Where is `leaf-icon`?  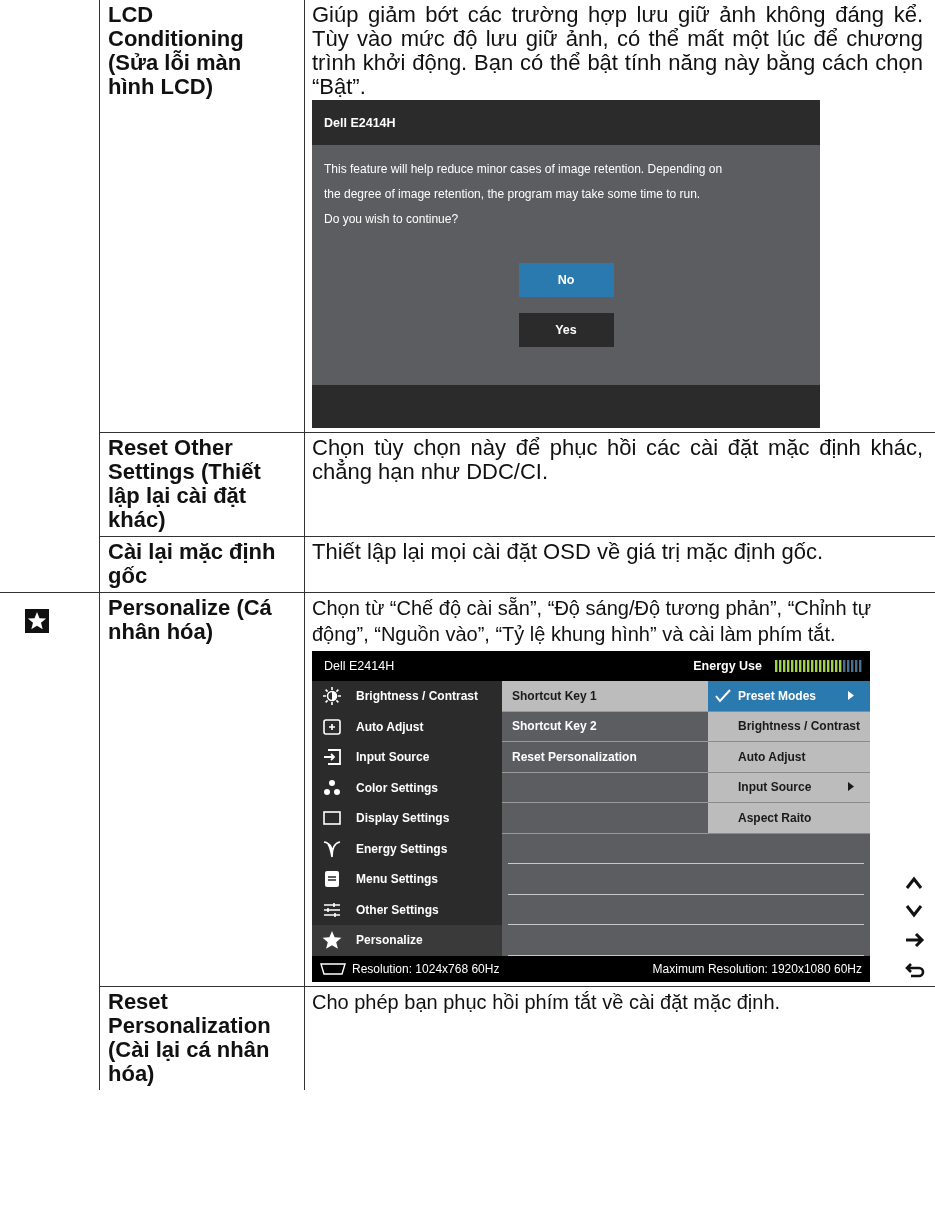 leaf-icon is located at coordinates (332, 848).